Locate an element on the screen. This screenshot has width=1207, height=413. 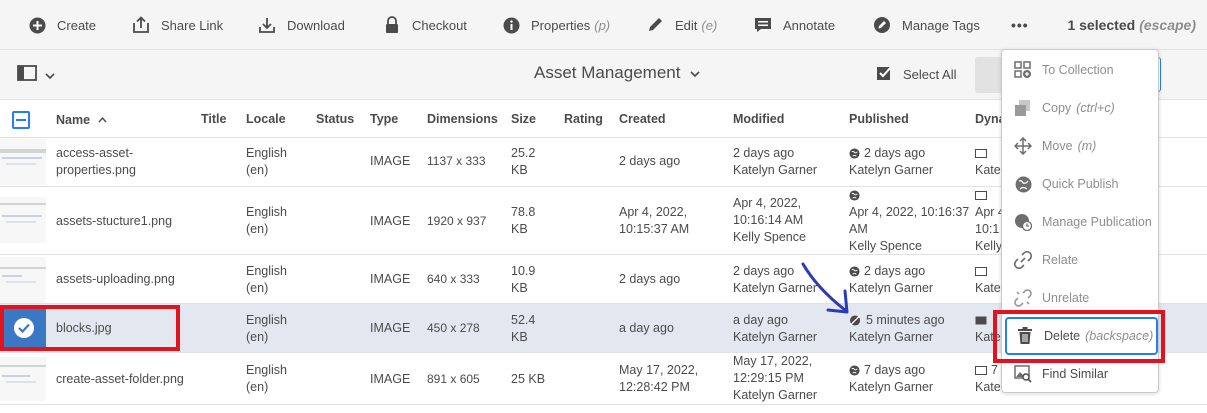
download-button: Download is located at coordinates (301, 25).